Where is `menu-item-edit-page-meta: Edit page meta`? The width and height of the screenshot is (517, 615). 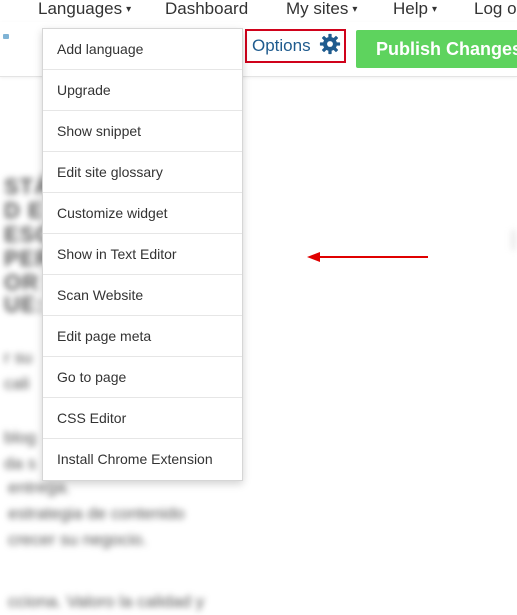
menu-item-edit-page-meta: Edit page meta is located at coordinates (142, 336).